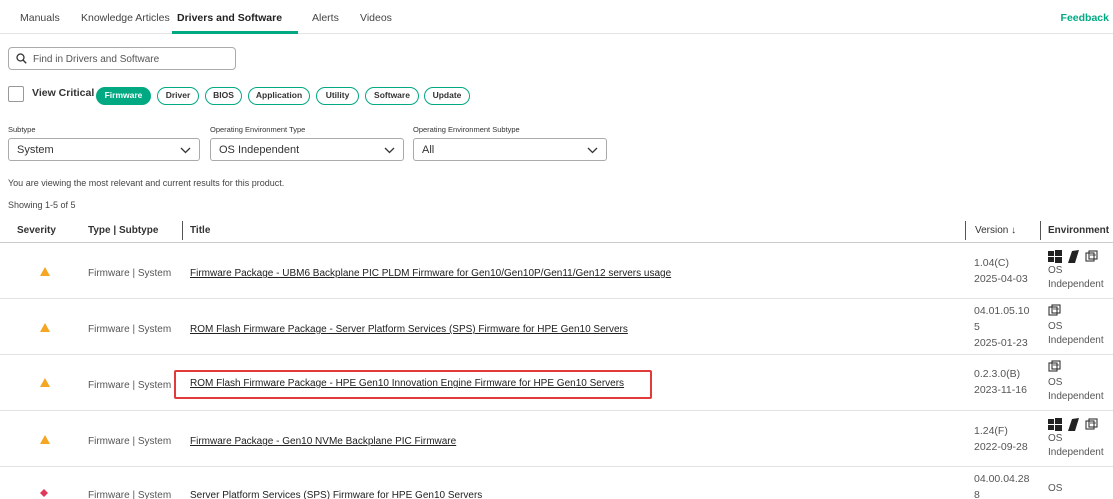 Image resolution: width=1113 pixels, height=499 pixels. Describe the element at coordinates (21, 58) in the screenshot. I see `search-icon` at that location.